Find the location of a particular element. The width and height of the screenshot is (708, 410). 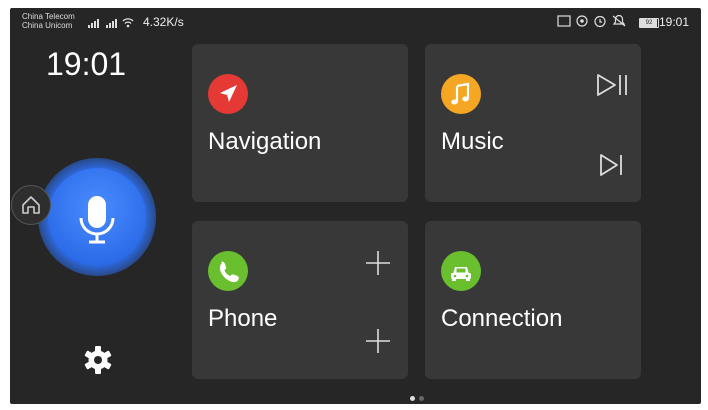

cast-icon is located at coordinates (564, 21).